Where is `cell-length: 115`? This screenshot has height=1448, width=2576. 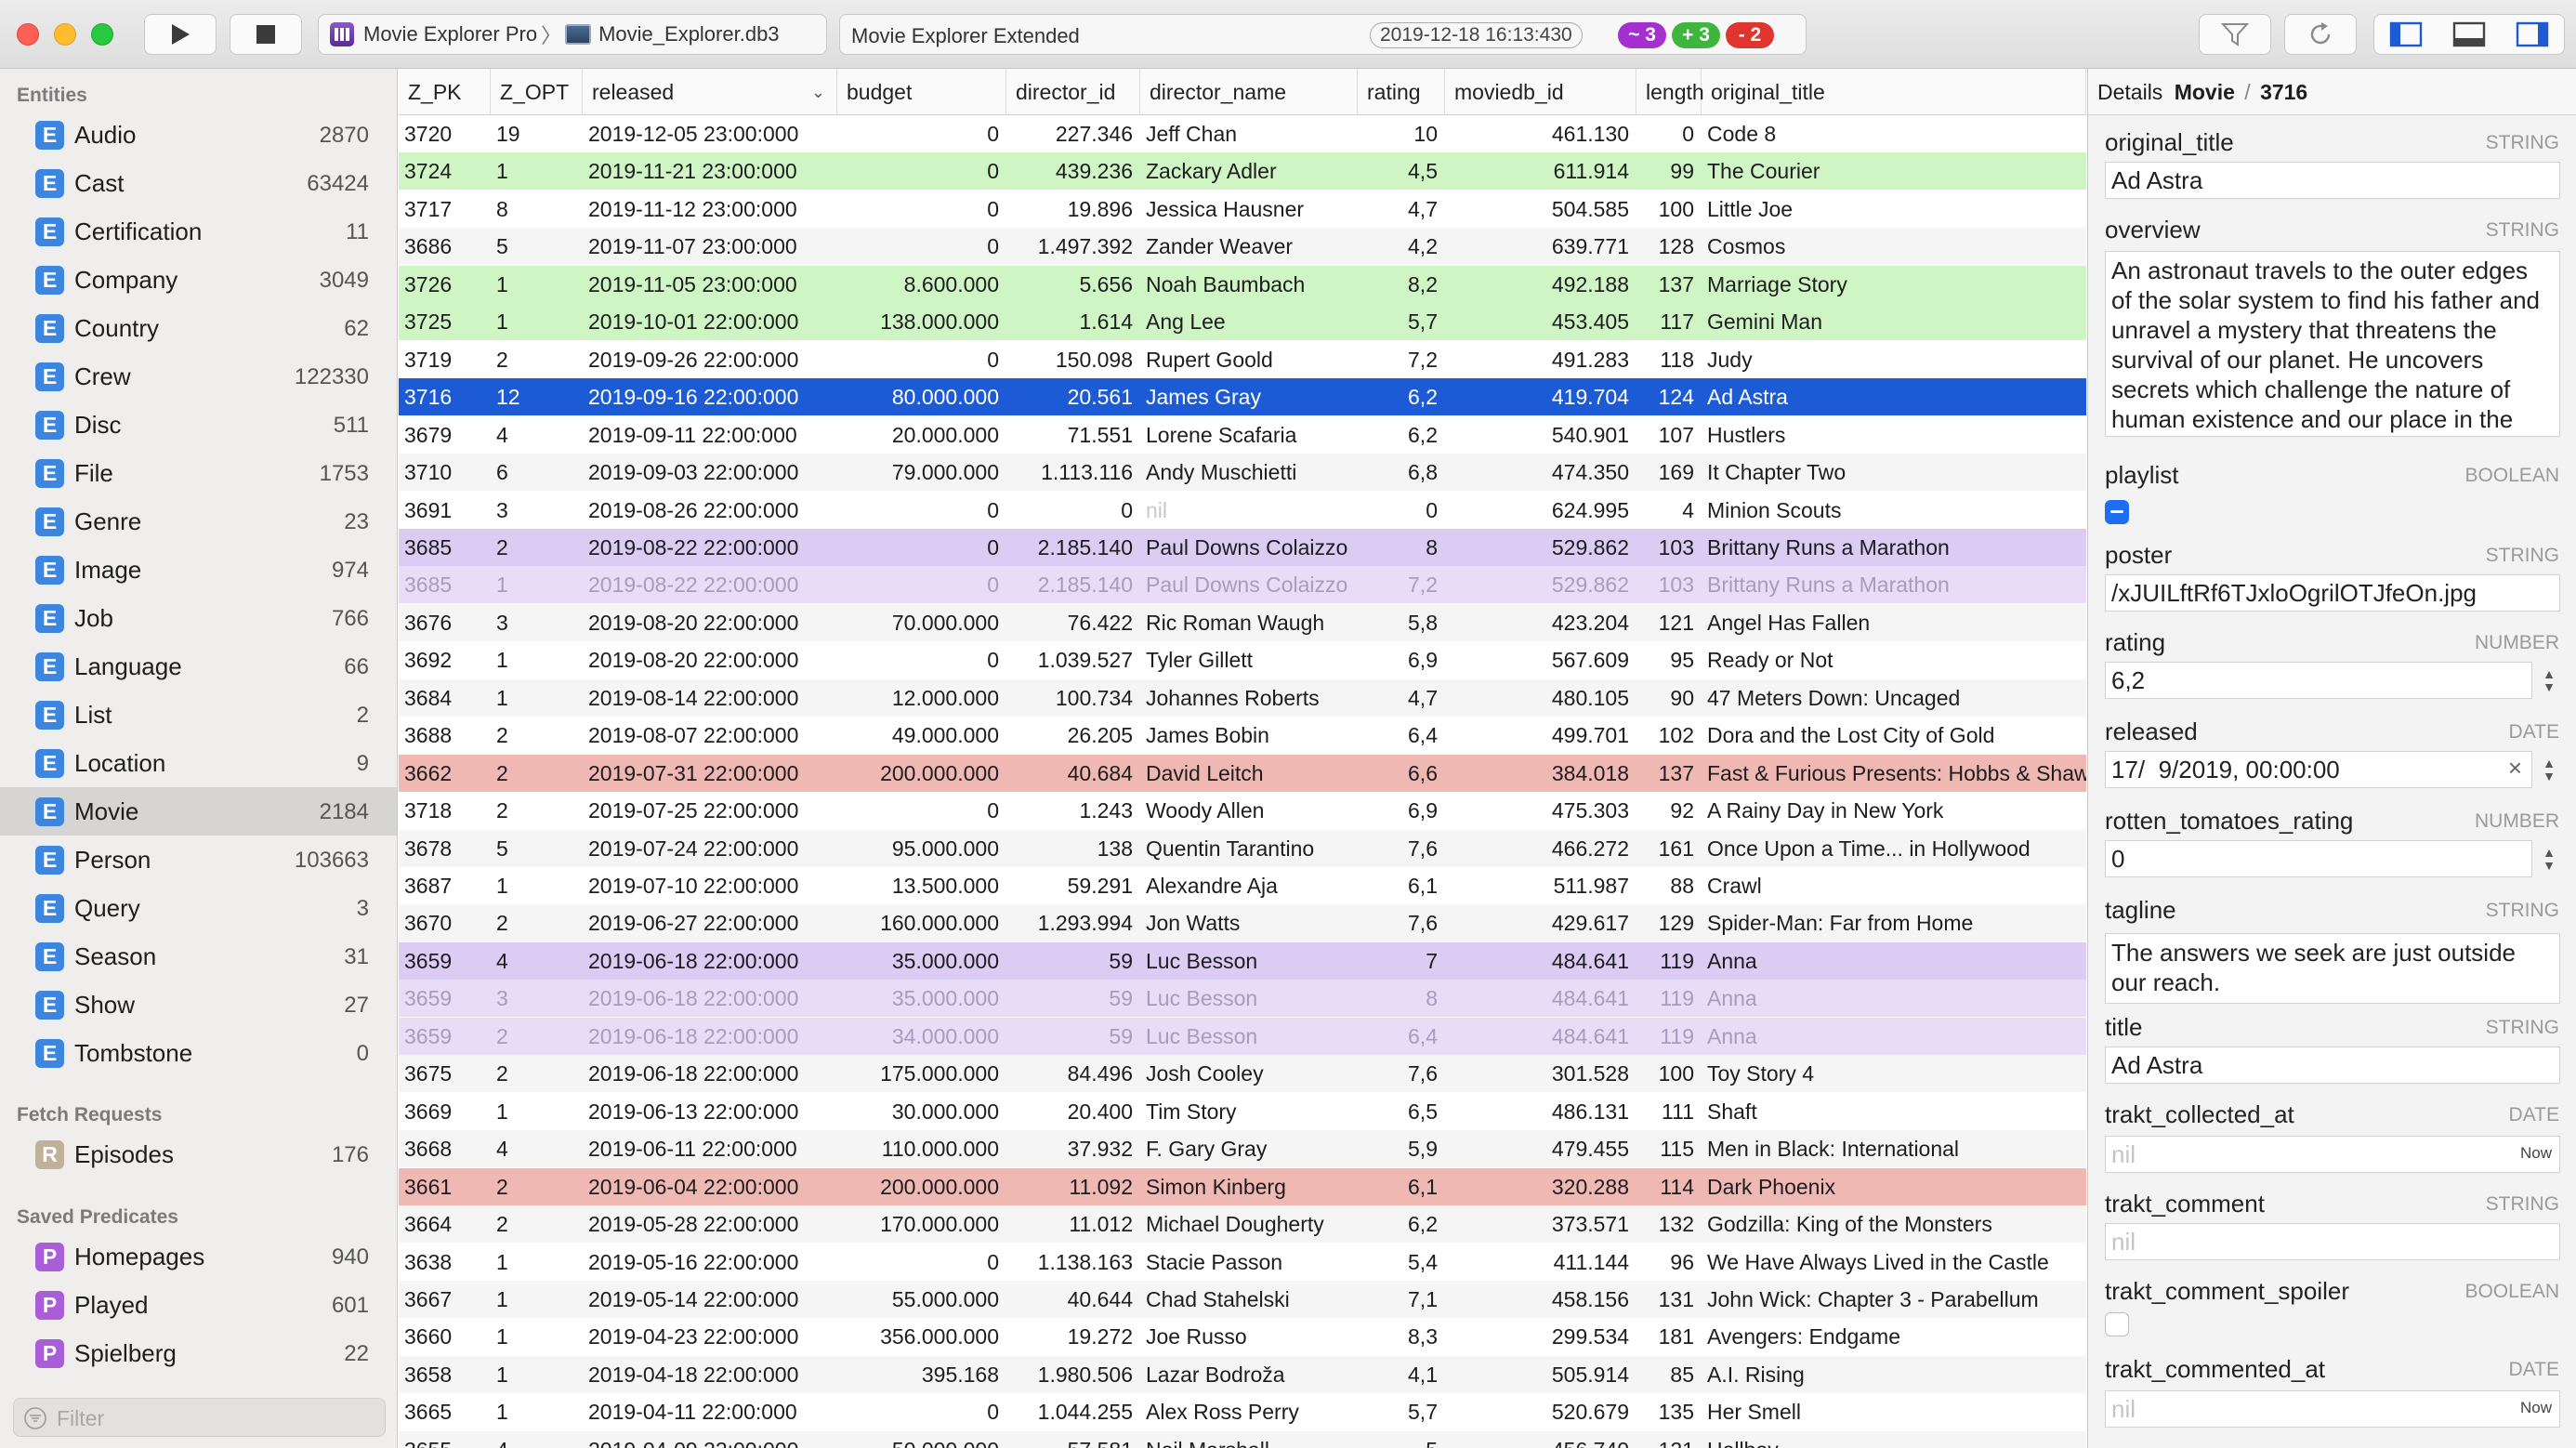 cell-length: 115 is located at coordinates (1669, 1148).